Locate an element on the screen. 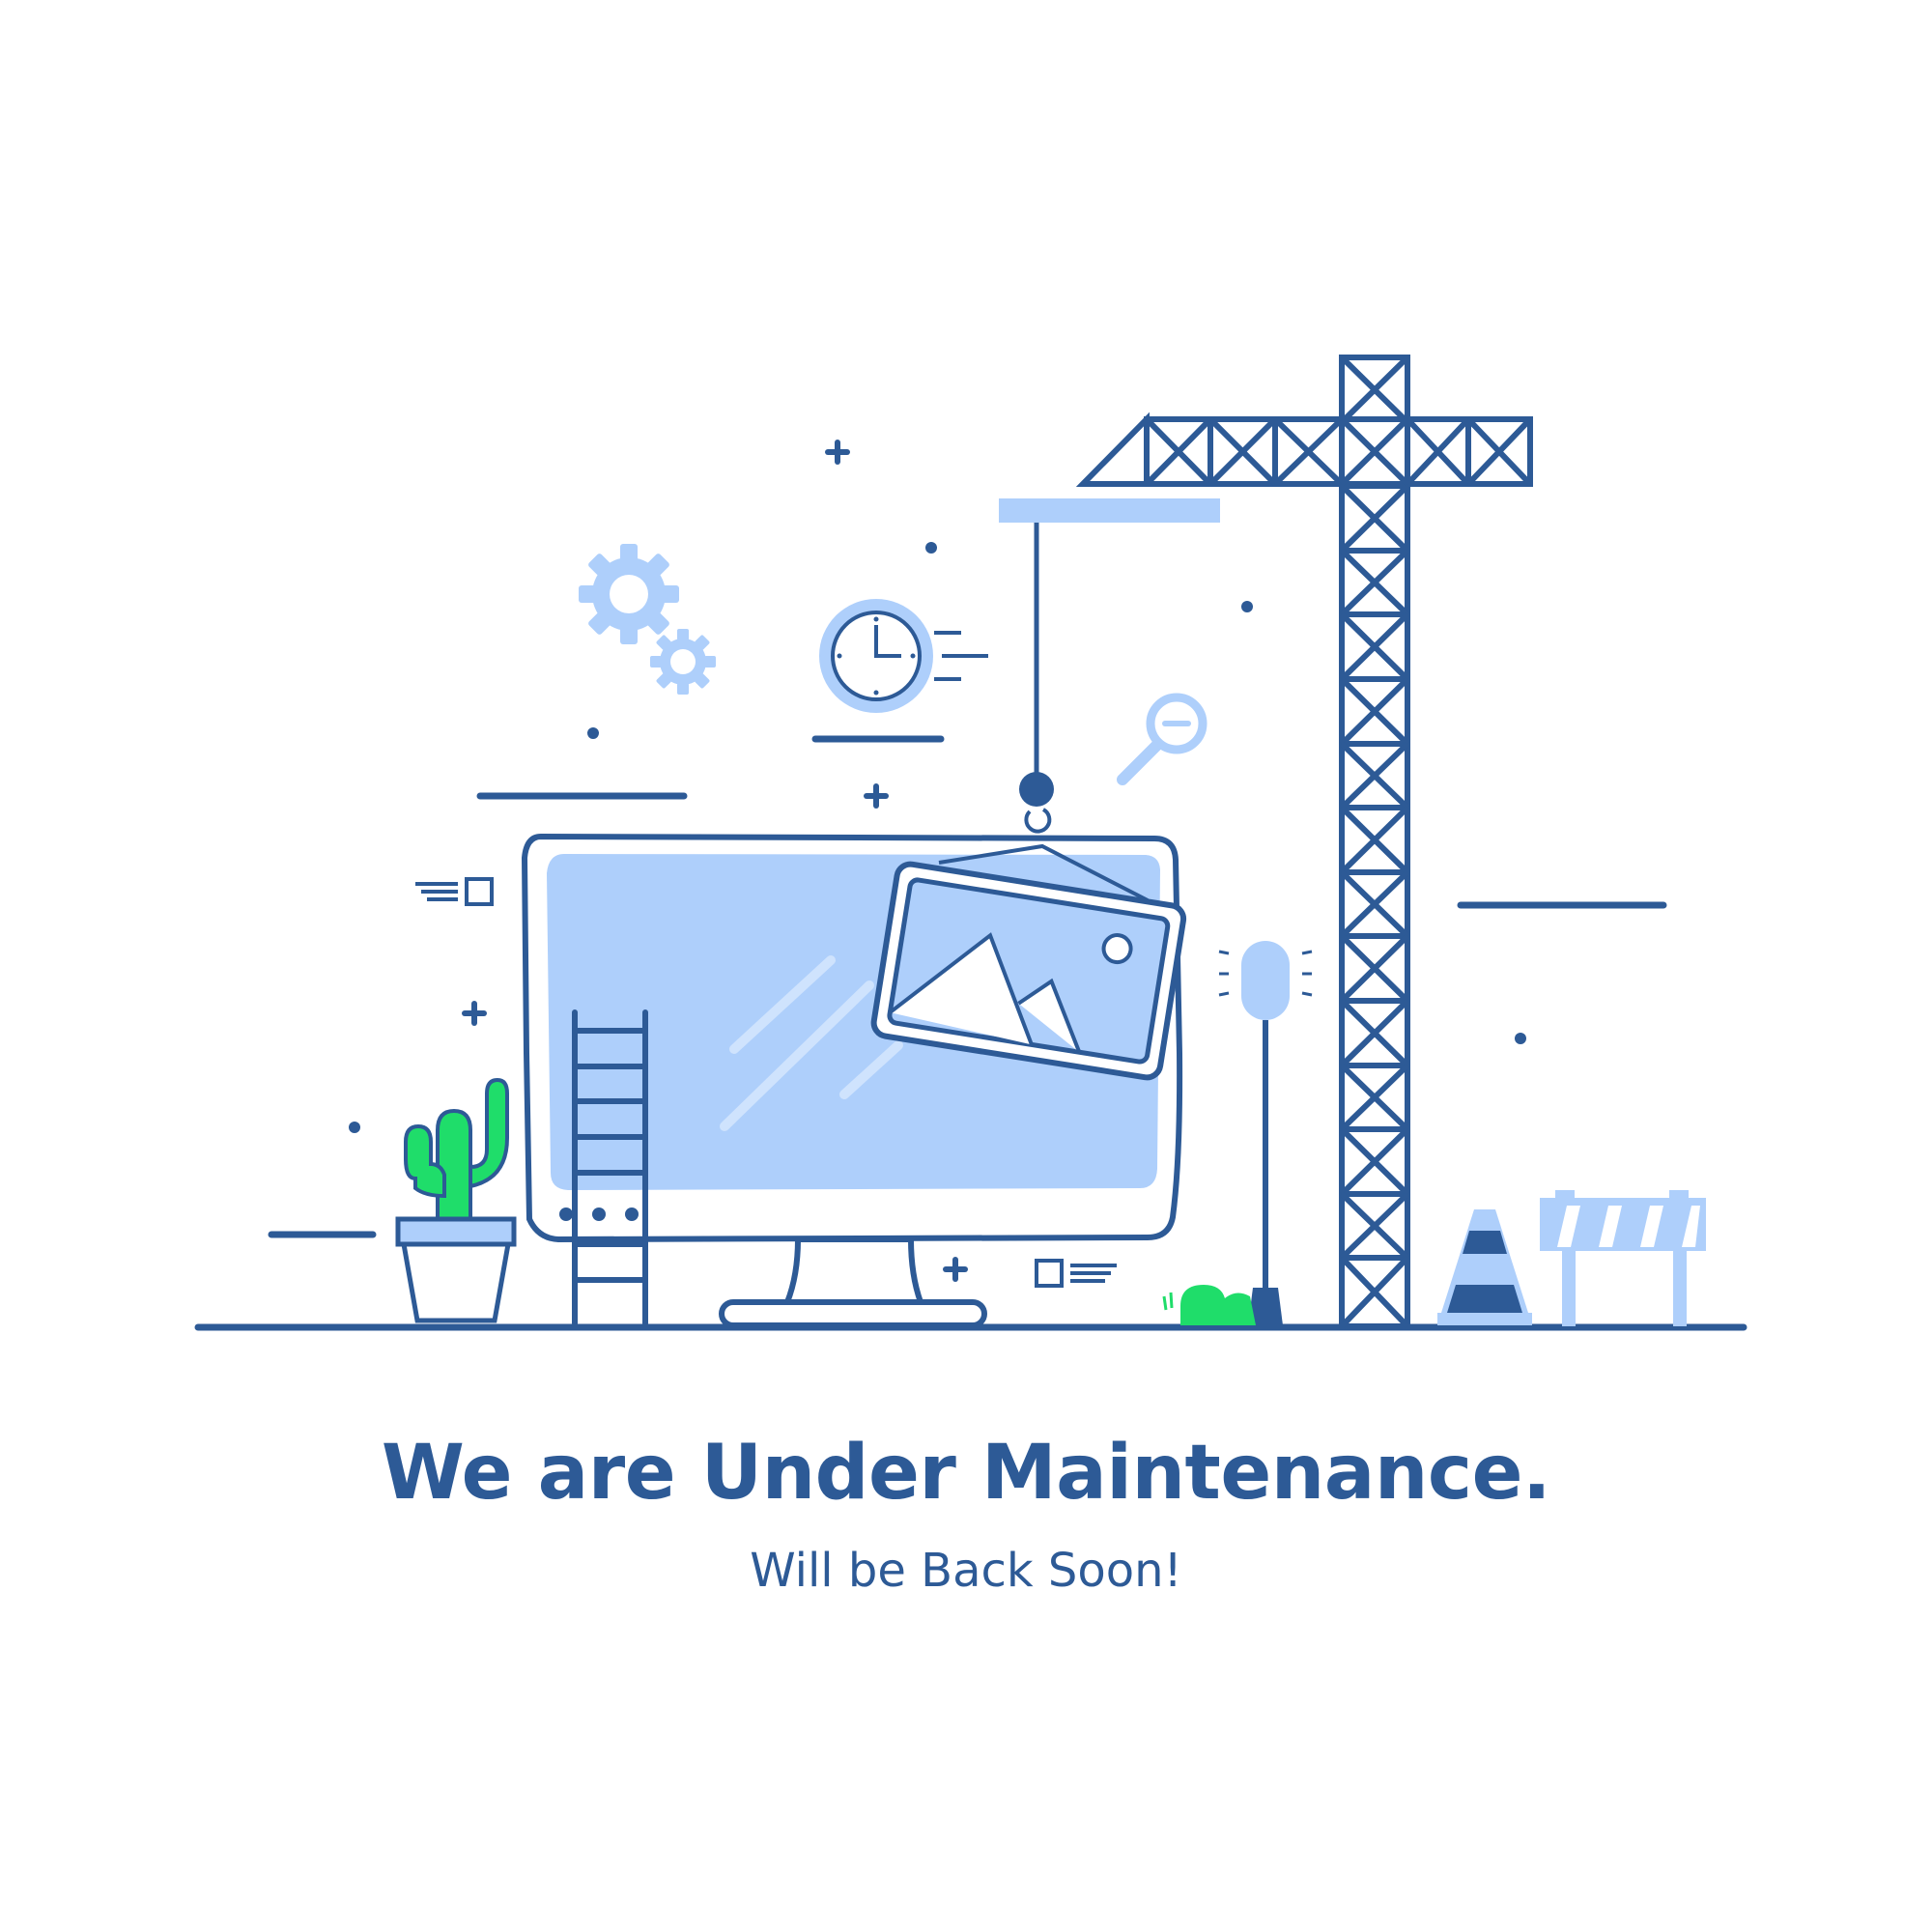 The height and width of the screenshot is (1932, 1932). clock-icon is located at coordinates (903, 656).